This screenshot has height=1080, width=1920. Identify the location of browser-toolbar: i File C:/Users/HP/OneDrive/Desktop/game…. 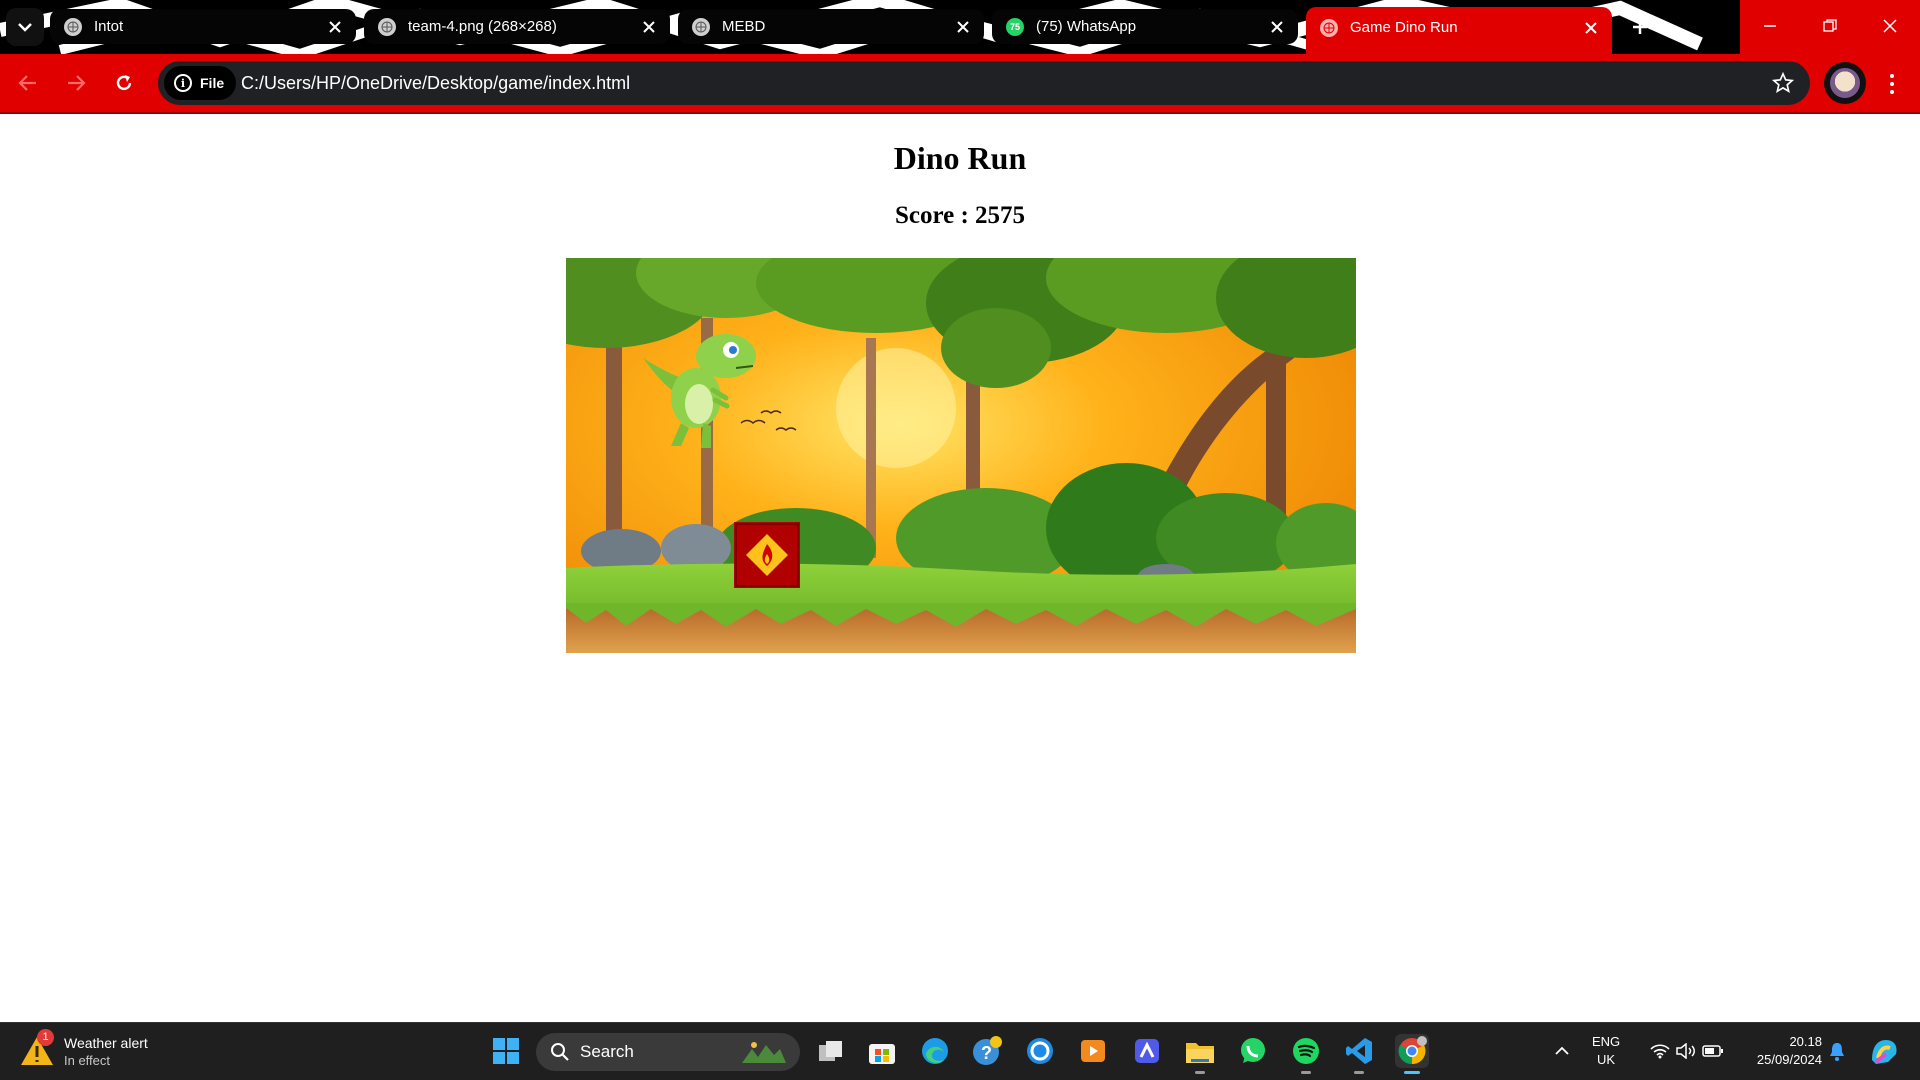
(960, 84).